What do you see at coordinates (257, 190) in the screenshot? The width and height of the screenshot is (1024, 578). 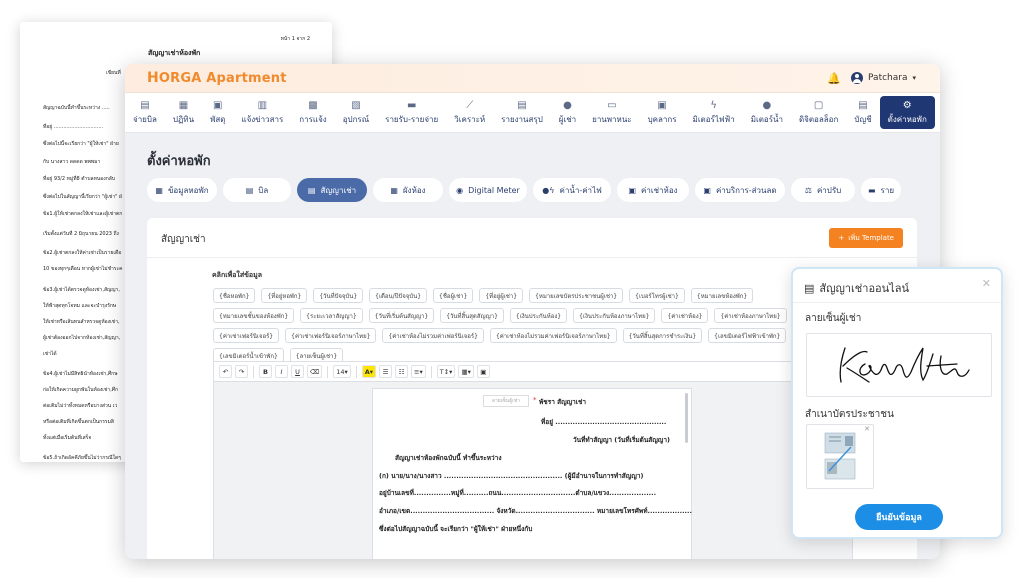 I see `tab-bill: ▤ บิล` at bounding box center [257, 190].